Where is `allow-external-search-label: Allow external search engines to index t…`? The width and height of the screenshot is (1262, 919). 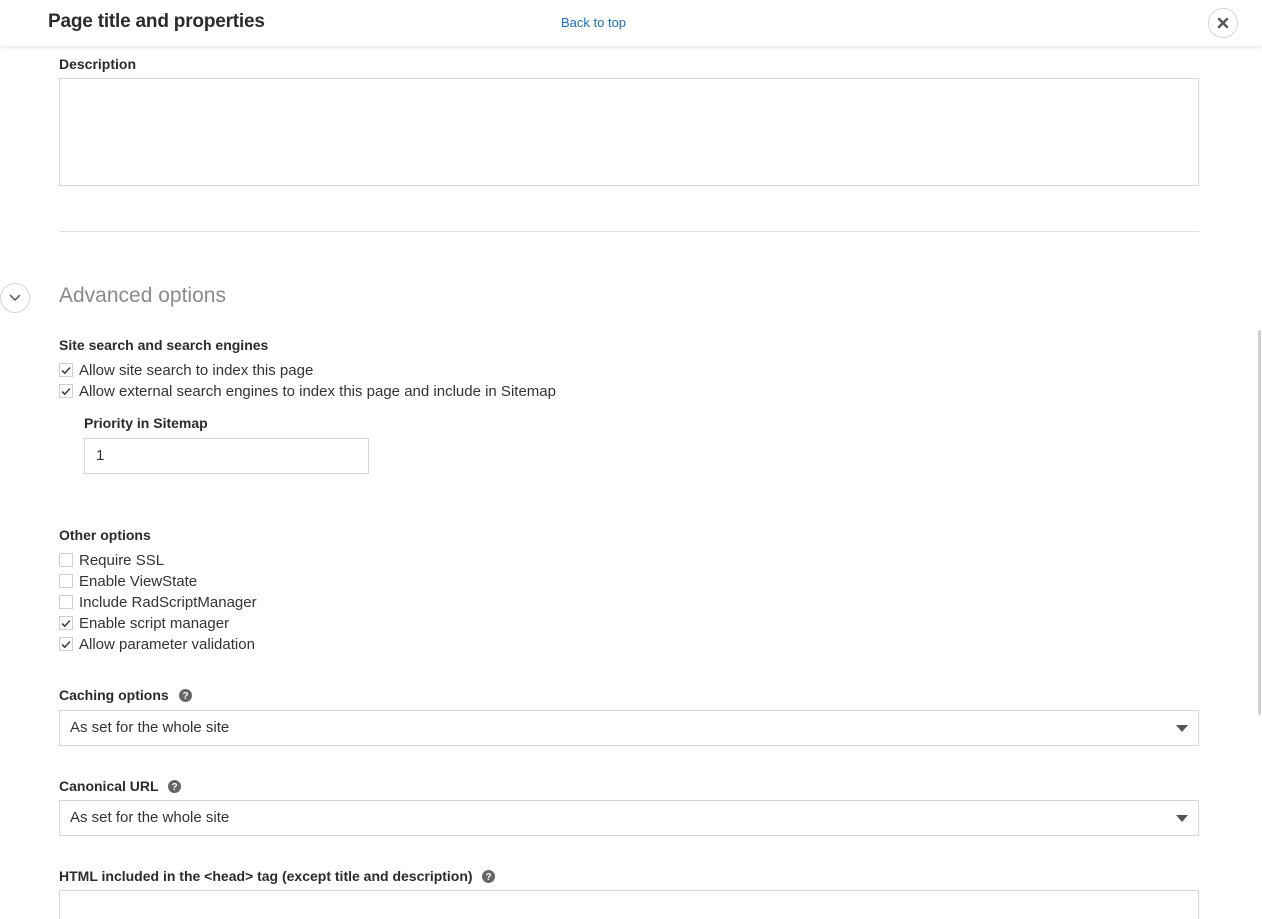
allow-external-search-label: Allow external search engines to index t… is located at coordinates (317, 391).